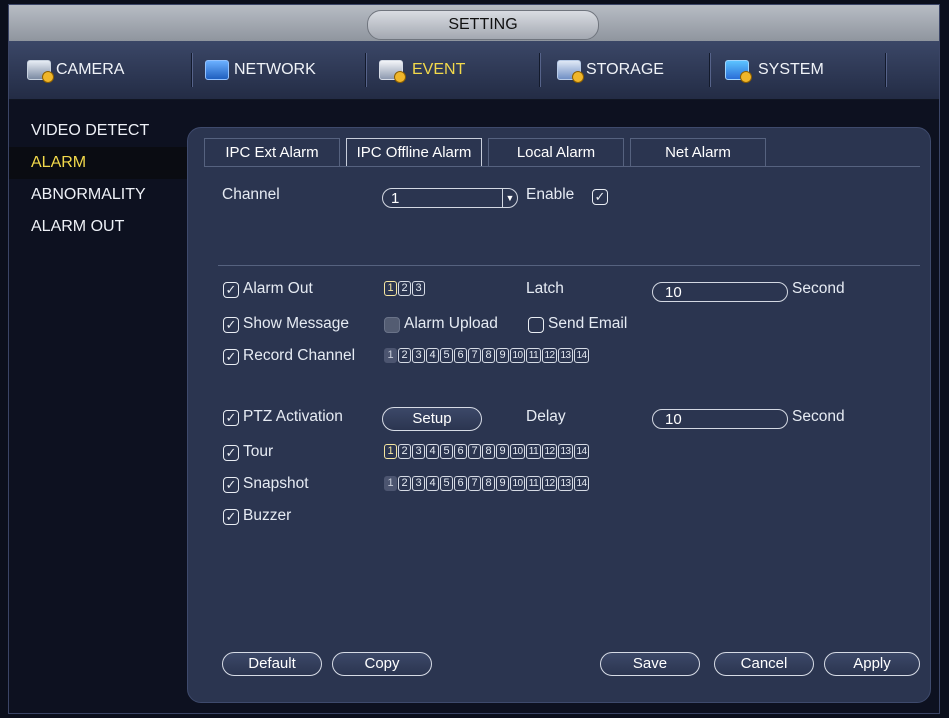 The image size is (949, 718). What do you see at coordinates (392, 71) in the screenshot?
I see `event-icon` at bounding box center [392, 71].